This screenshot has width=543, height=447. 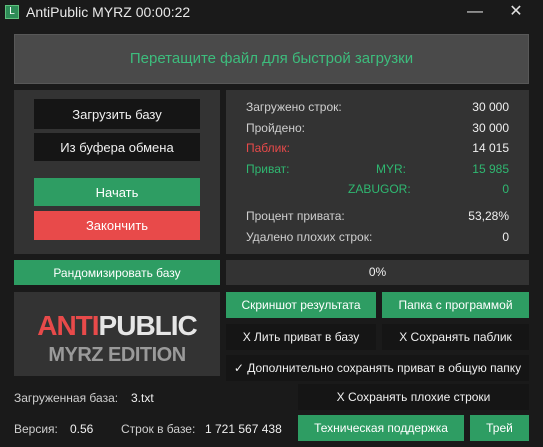 I want to click on private-myr-label: MYR:, so click(x=391, y=169).